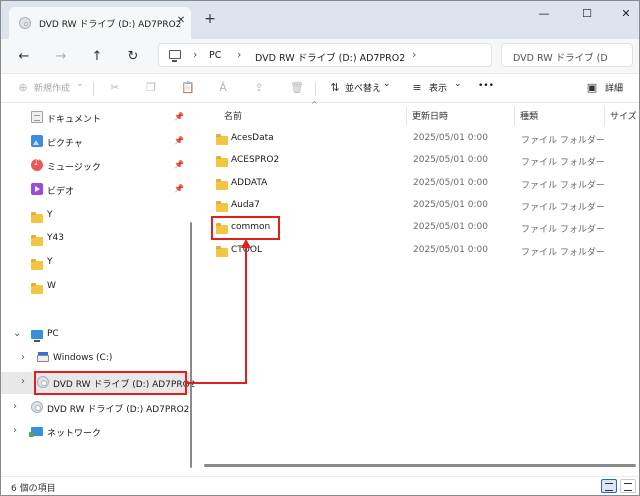  I want to click on rename-button: Ā, so click(223, 88).